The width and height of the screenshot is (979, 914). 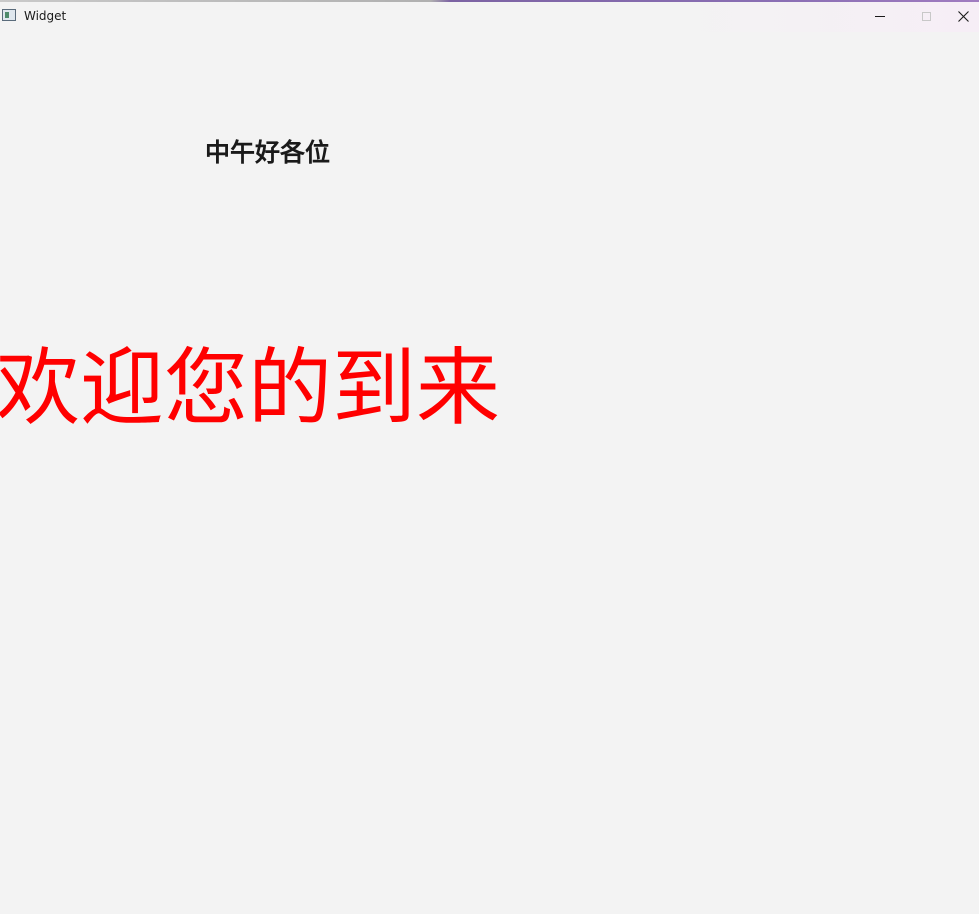 I want to click on maximize-button, so click(x=926, y=16).